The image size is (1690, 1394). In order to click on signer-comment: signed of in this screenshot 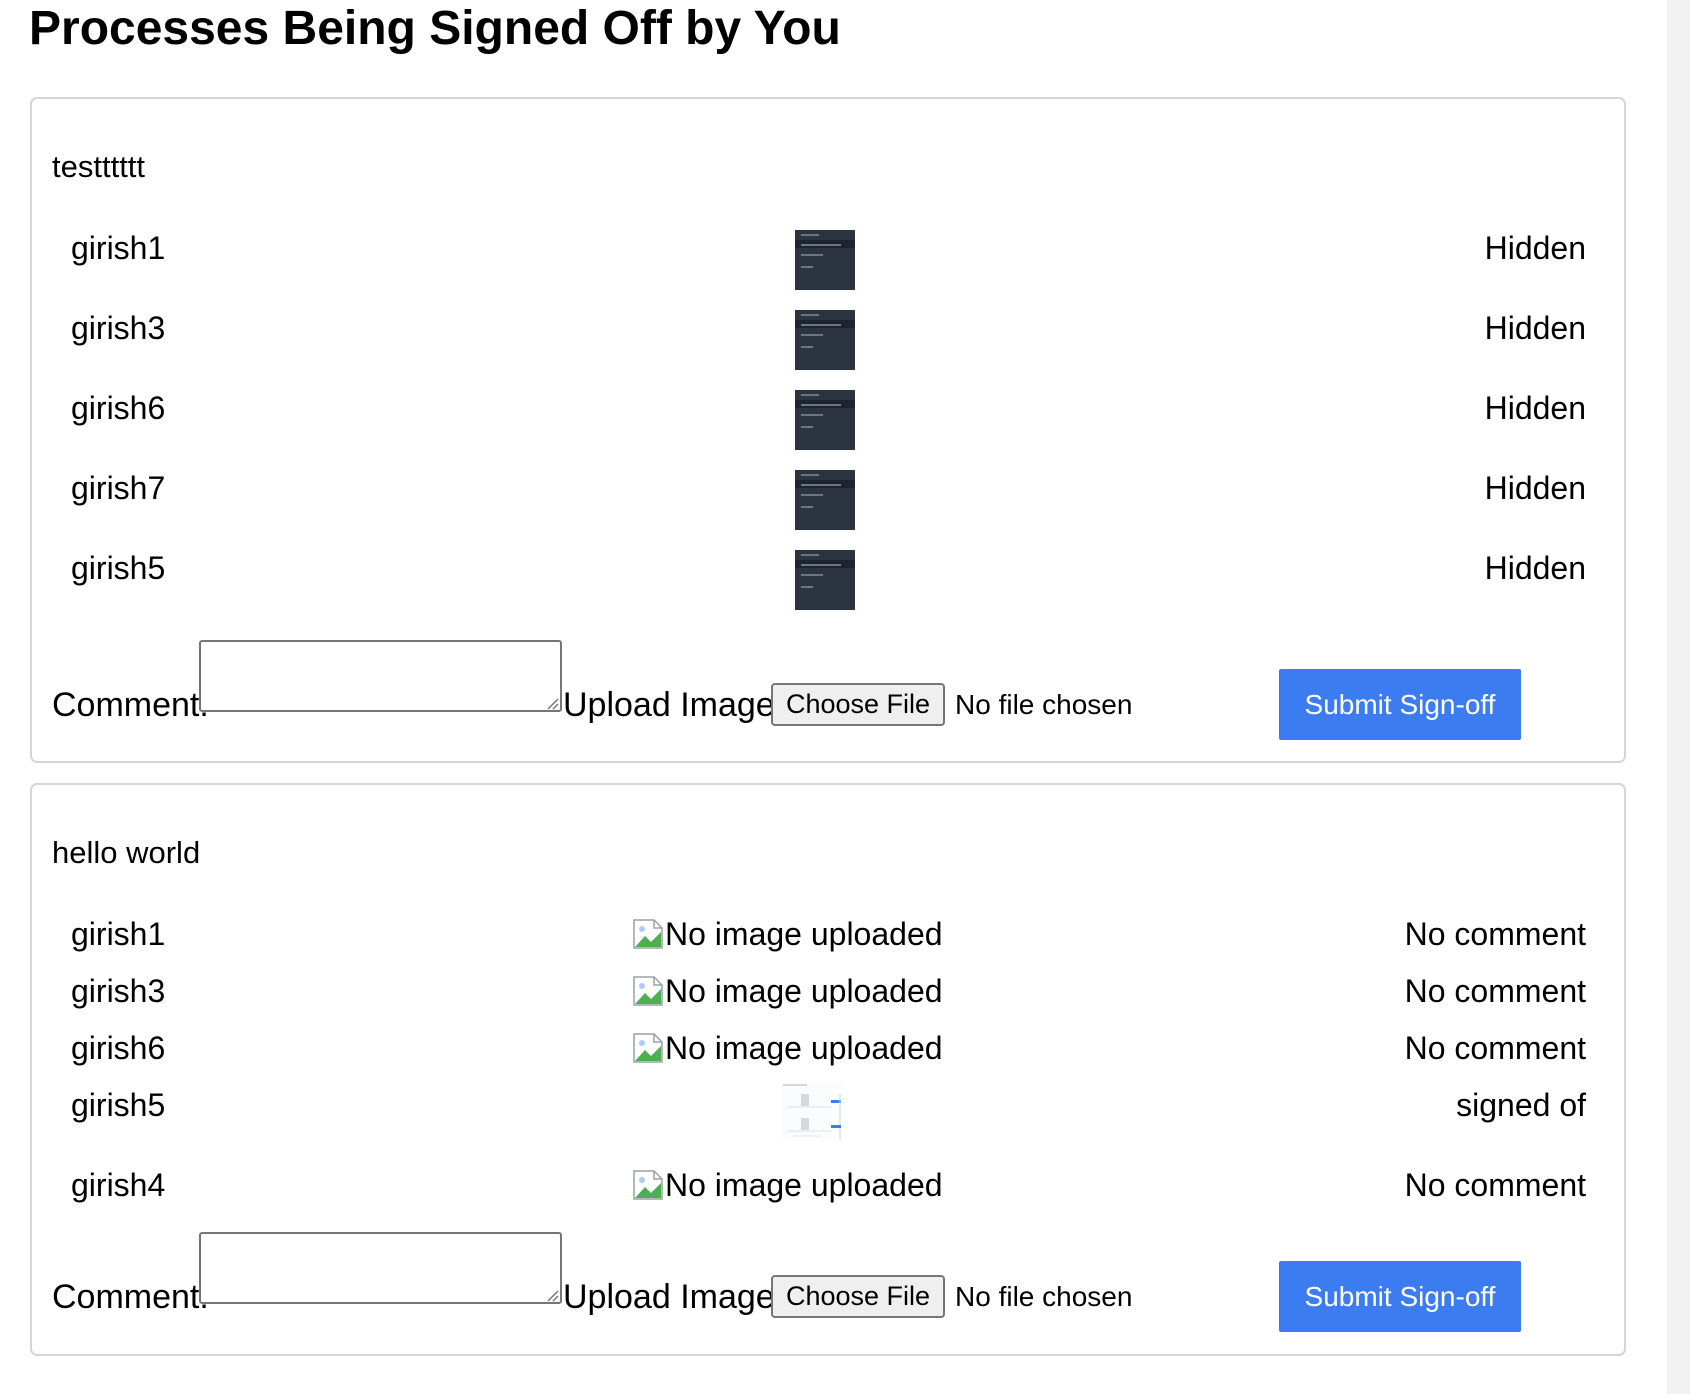, I will do `click(1521, 1105)`.